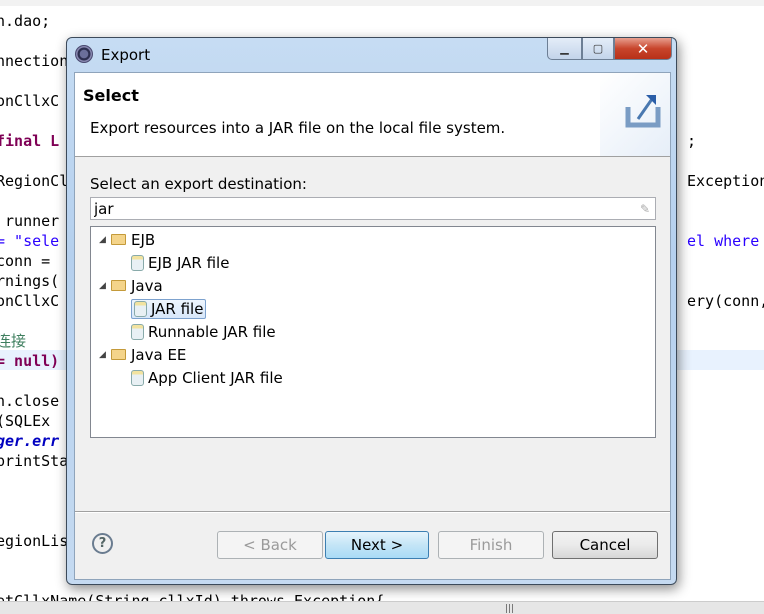  I want to click on code-line: n.dao;, so click(25, 21).